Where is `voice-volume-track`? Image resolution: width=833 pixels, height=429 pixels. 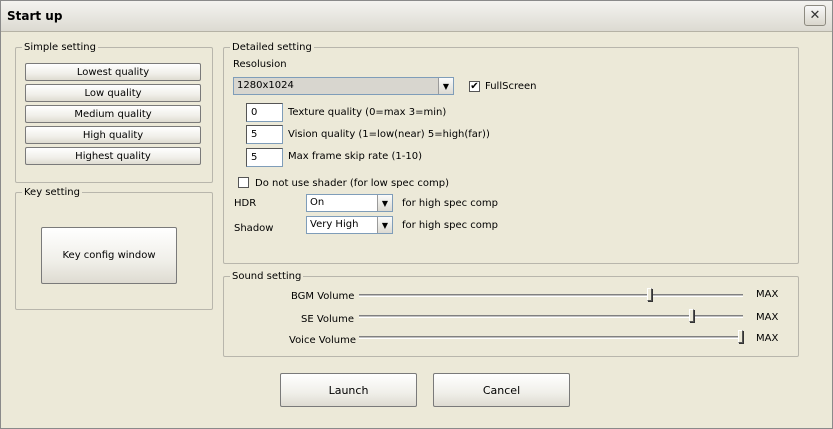 voice-volume-track is located at coordinates (551, 337).